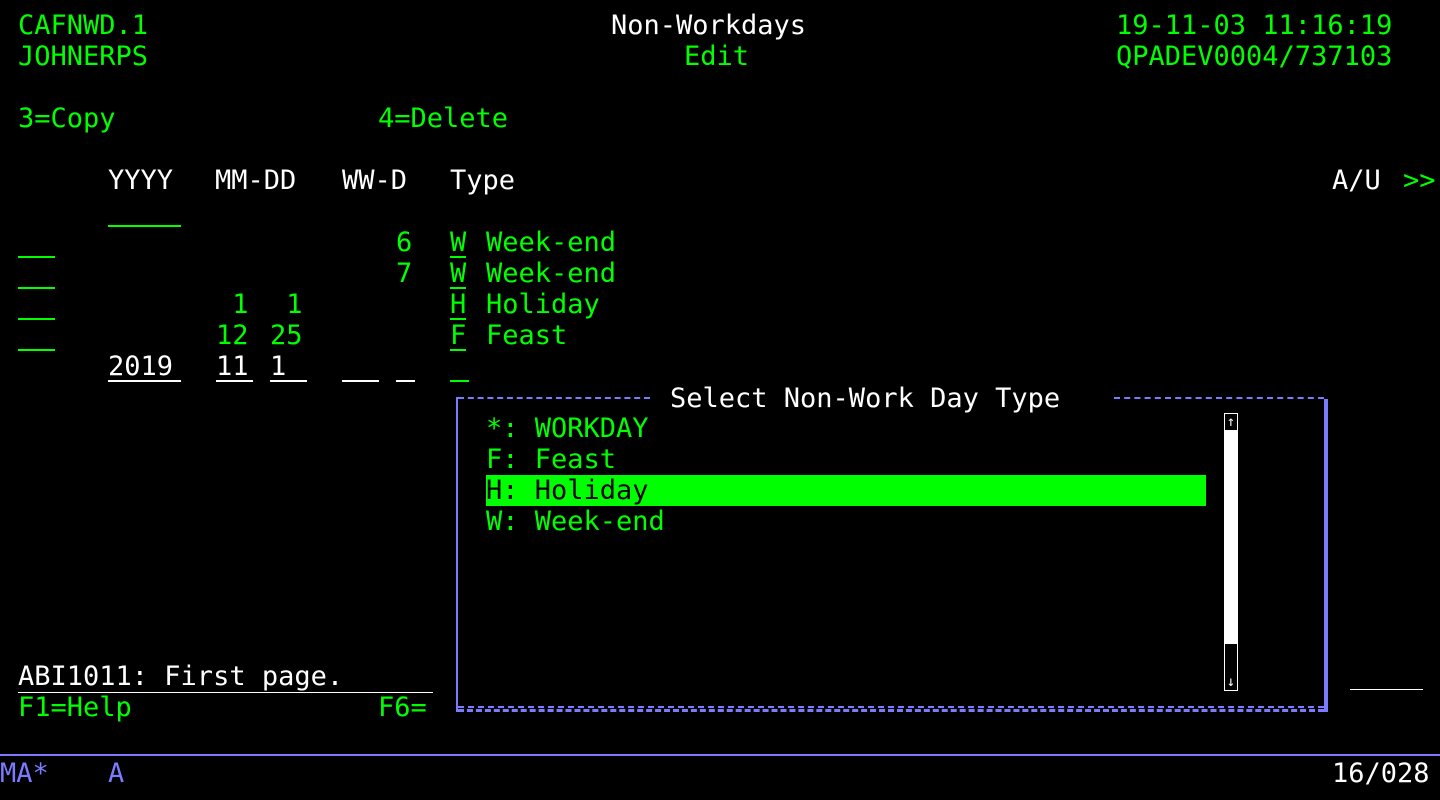 The height and width of the screenshot is (800, 1440). I want to click on entry-day-field: 1, so click(288, 366).